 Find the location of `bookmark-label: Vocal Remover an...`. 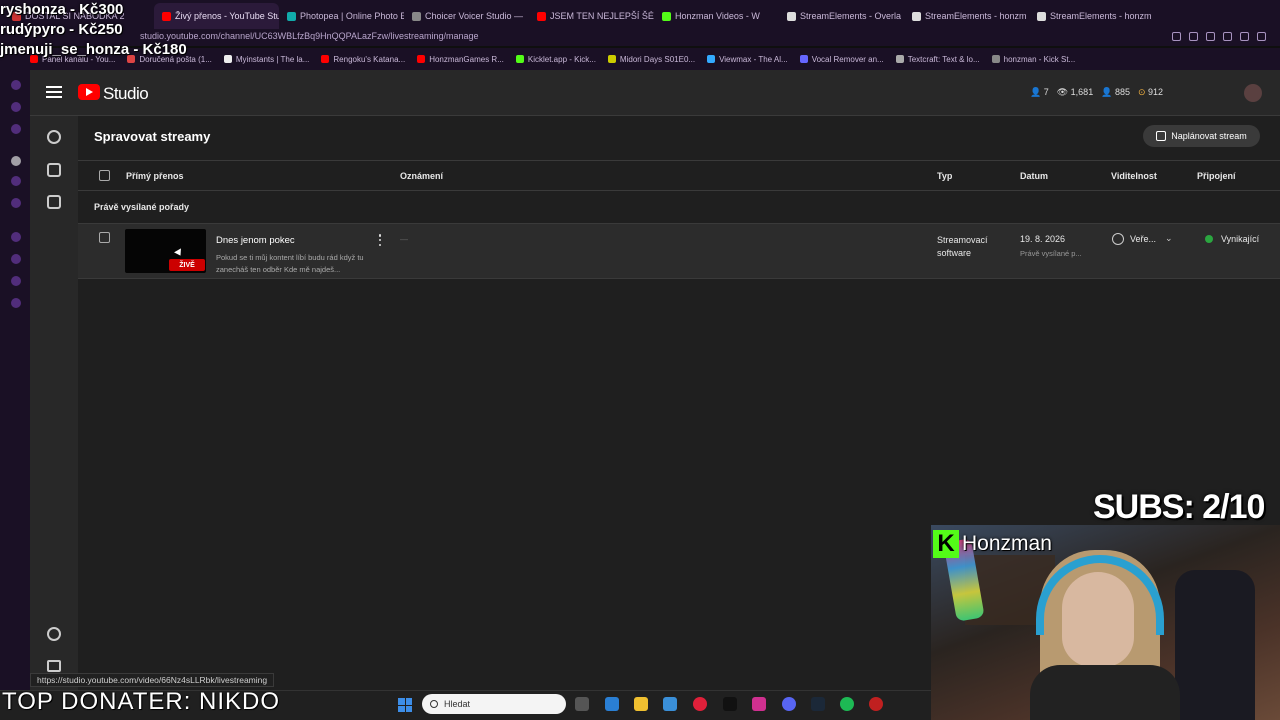

bookmark-label: Vocal Remover an... is located at coordinates (847, 59).